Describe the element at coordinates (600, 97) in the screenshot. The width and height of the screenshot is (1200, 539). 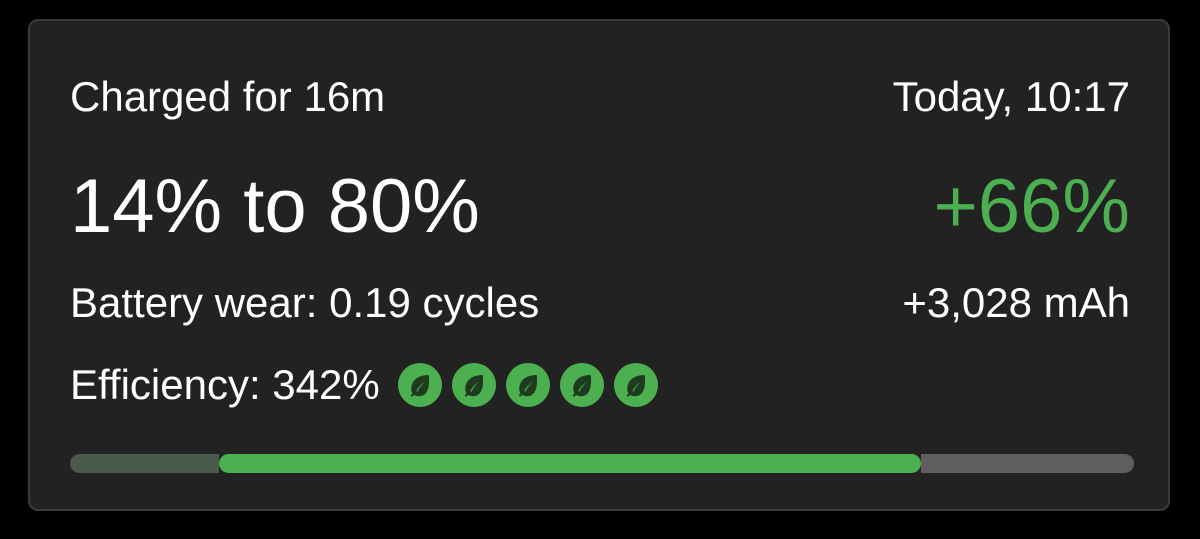
I see `header-row: Charged for 16m Today, 10:17` at that location.